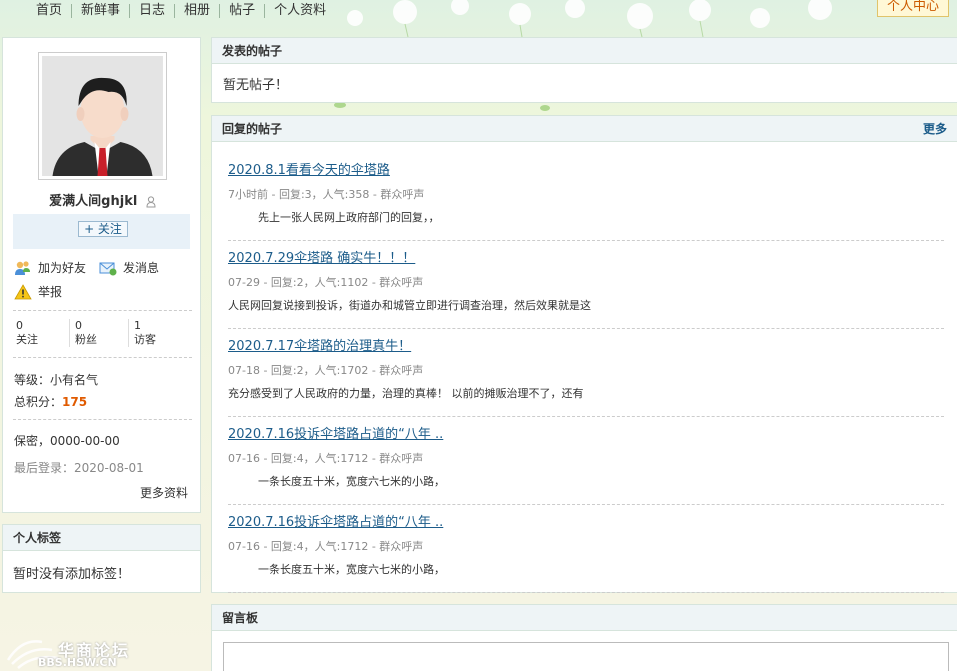 The width and height of the screenshot is (957, 671). What do you see at coordinates (586, 656) in the screenshot?
I see `message-input` at bounding box center [586, 656].